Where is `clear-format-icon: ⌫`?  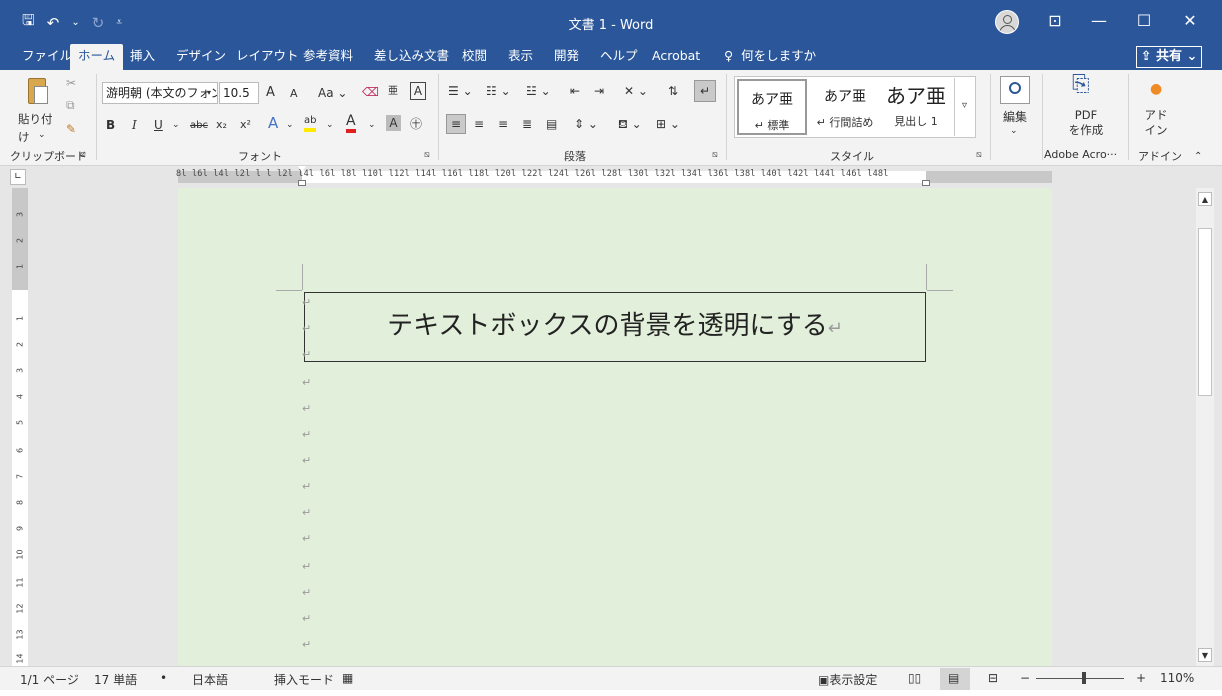 clear-format-icon: ⌫ is located at coordinates (370, 92).